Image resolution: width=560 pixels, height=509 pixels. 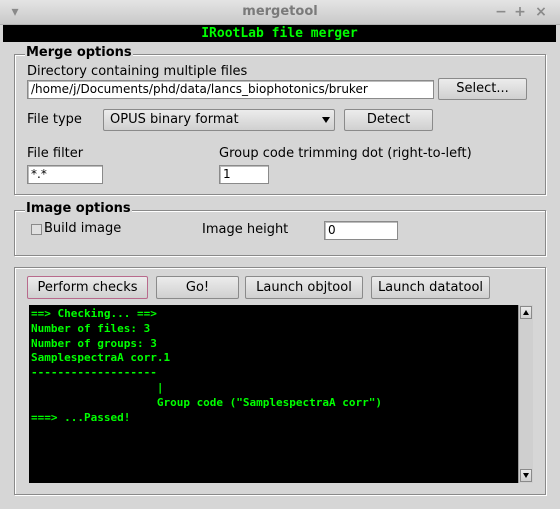 What do you see at coordinates (87, 287) in the screenshot?
I see `perform-checks-button: Perform checks` at bounding box center [87, 287].